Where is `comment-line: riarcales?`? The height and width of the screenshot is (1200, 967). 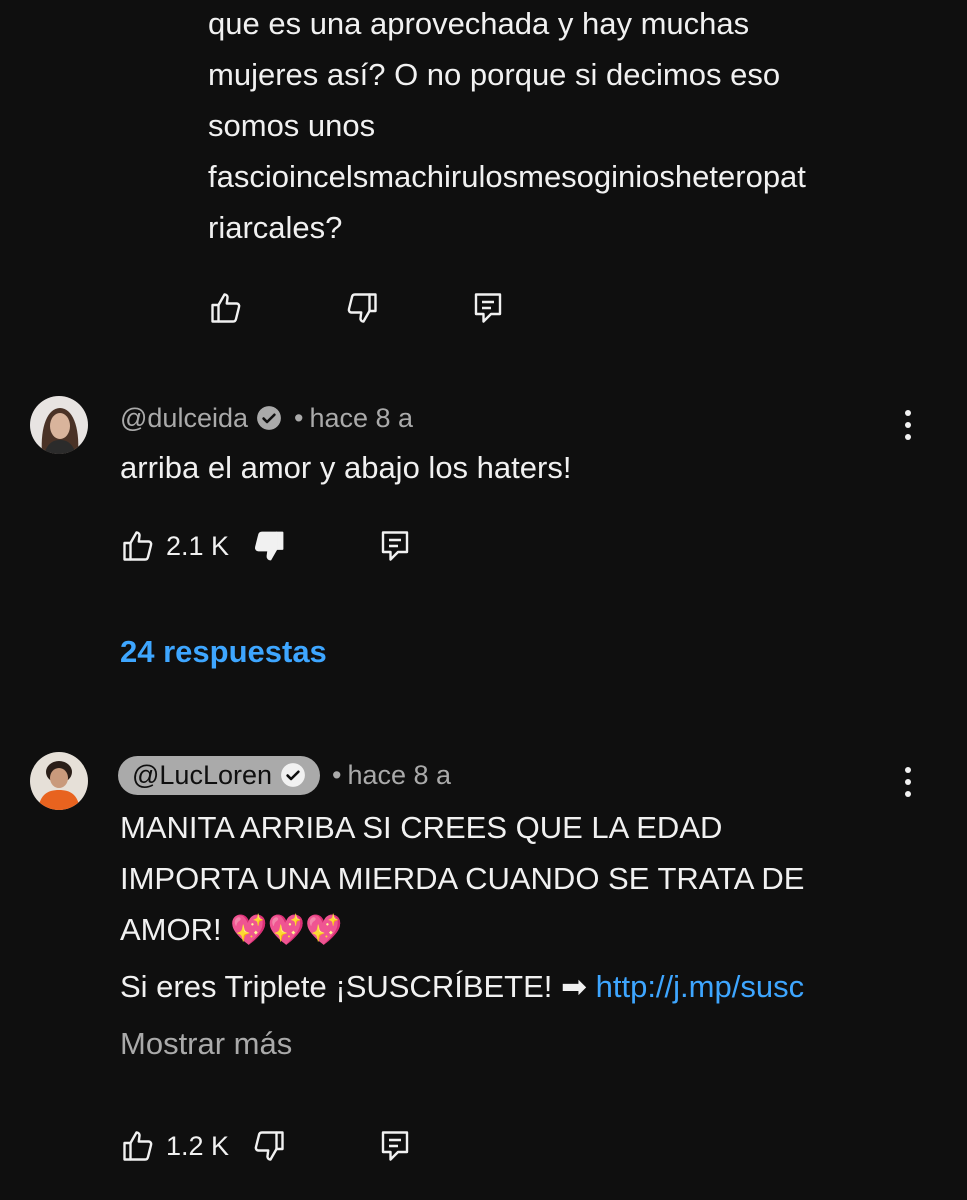
comment-line: riarcales? is located at coordinates (275, 227).